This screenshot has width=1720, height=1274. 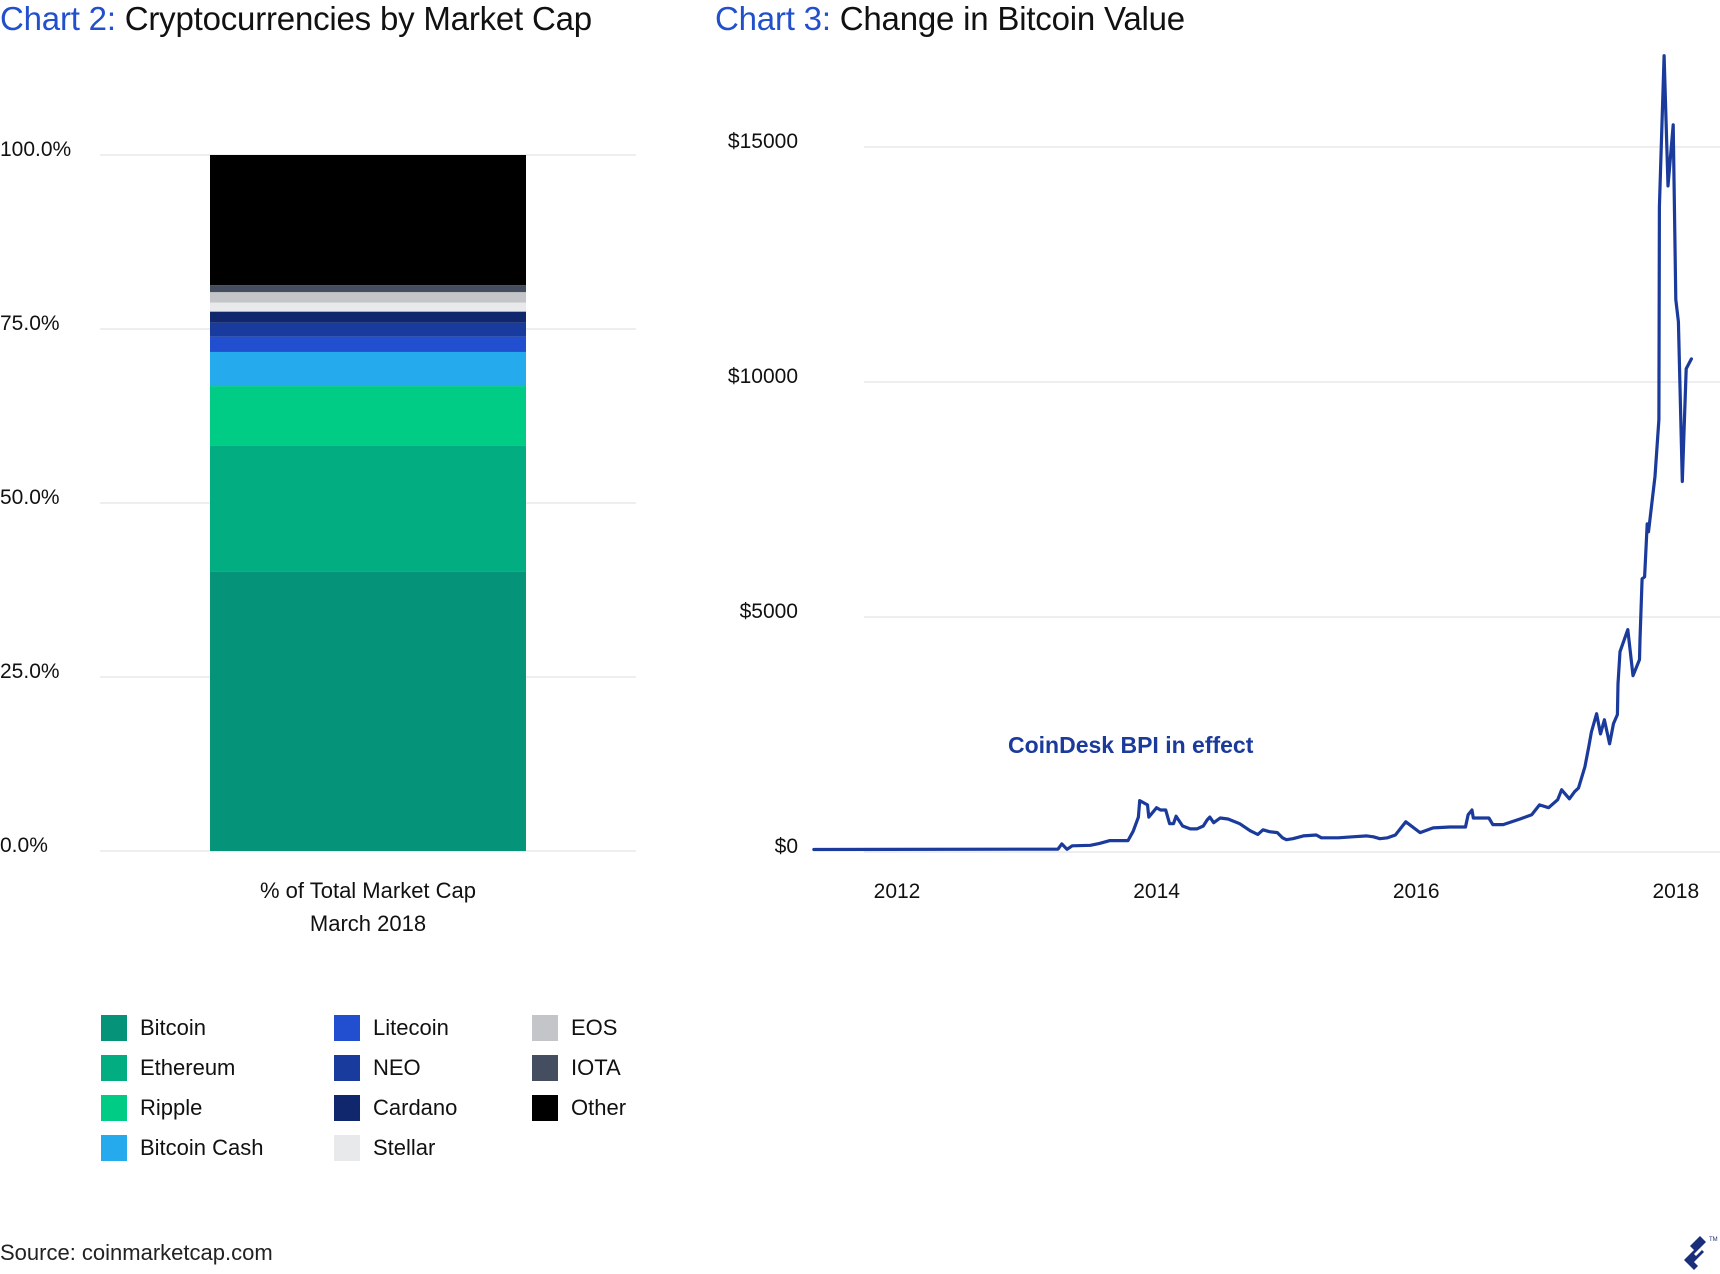 What do you see at coordinates (1675, 891) in the screenshot?
I see `line-x-tick-label: 2018` at bounding box center [1675, 891].